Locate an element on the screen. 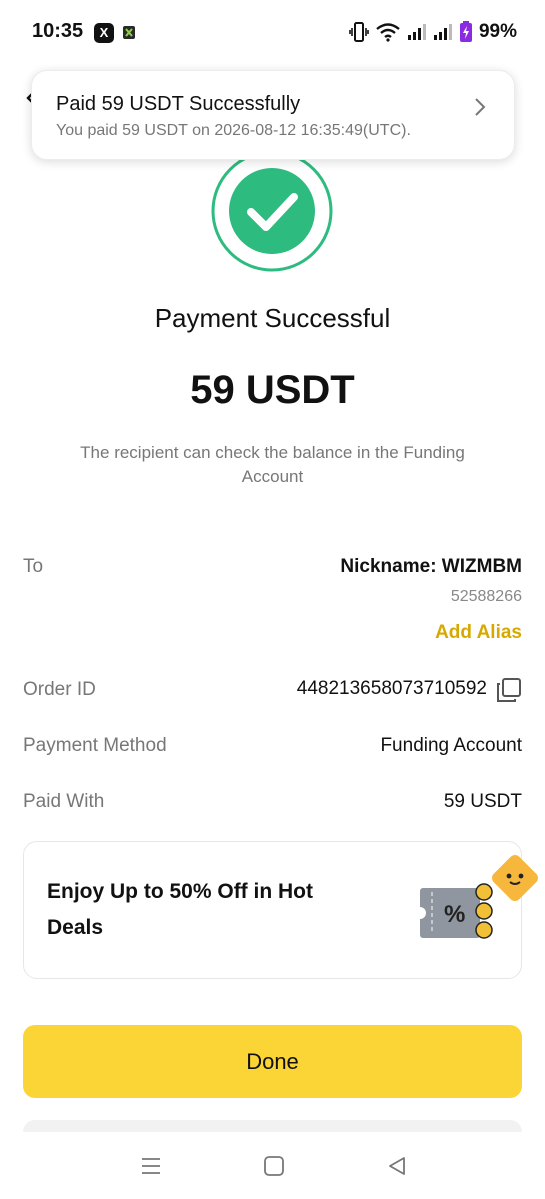  add-alias-link: Add Alias is located at coordinates (478, 633).